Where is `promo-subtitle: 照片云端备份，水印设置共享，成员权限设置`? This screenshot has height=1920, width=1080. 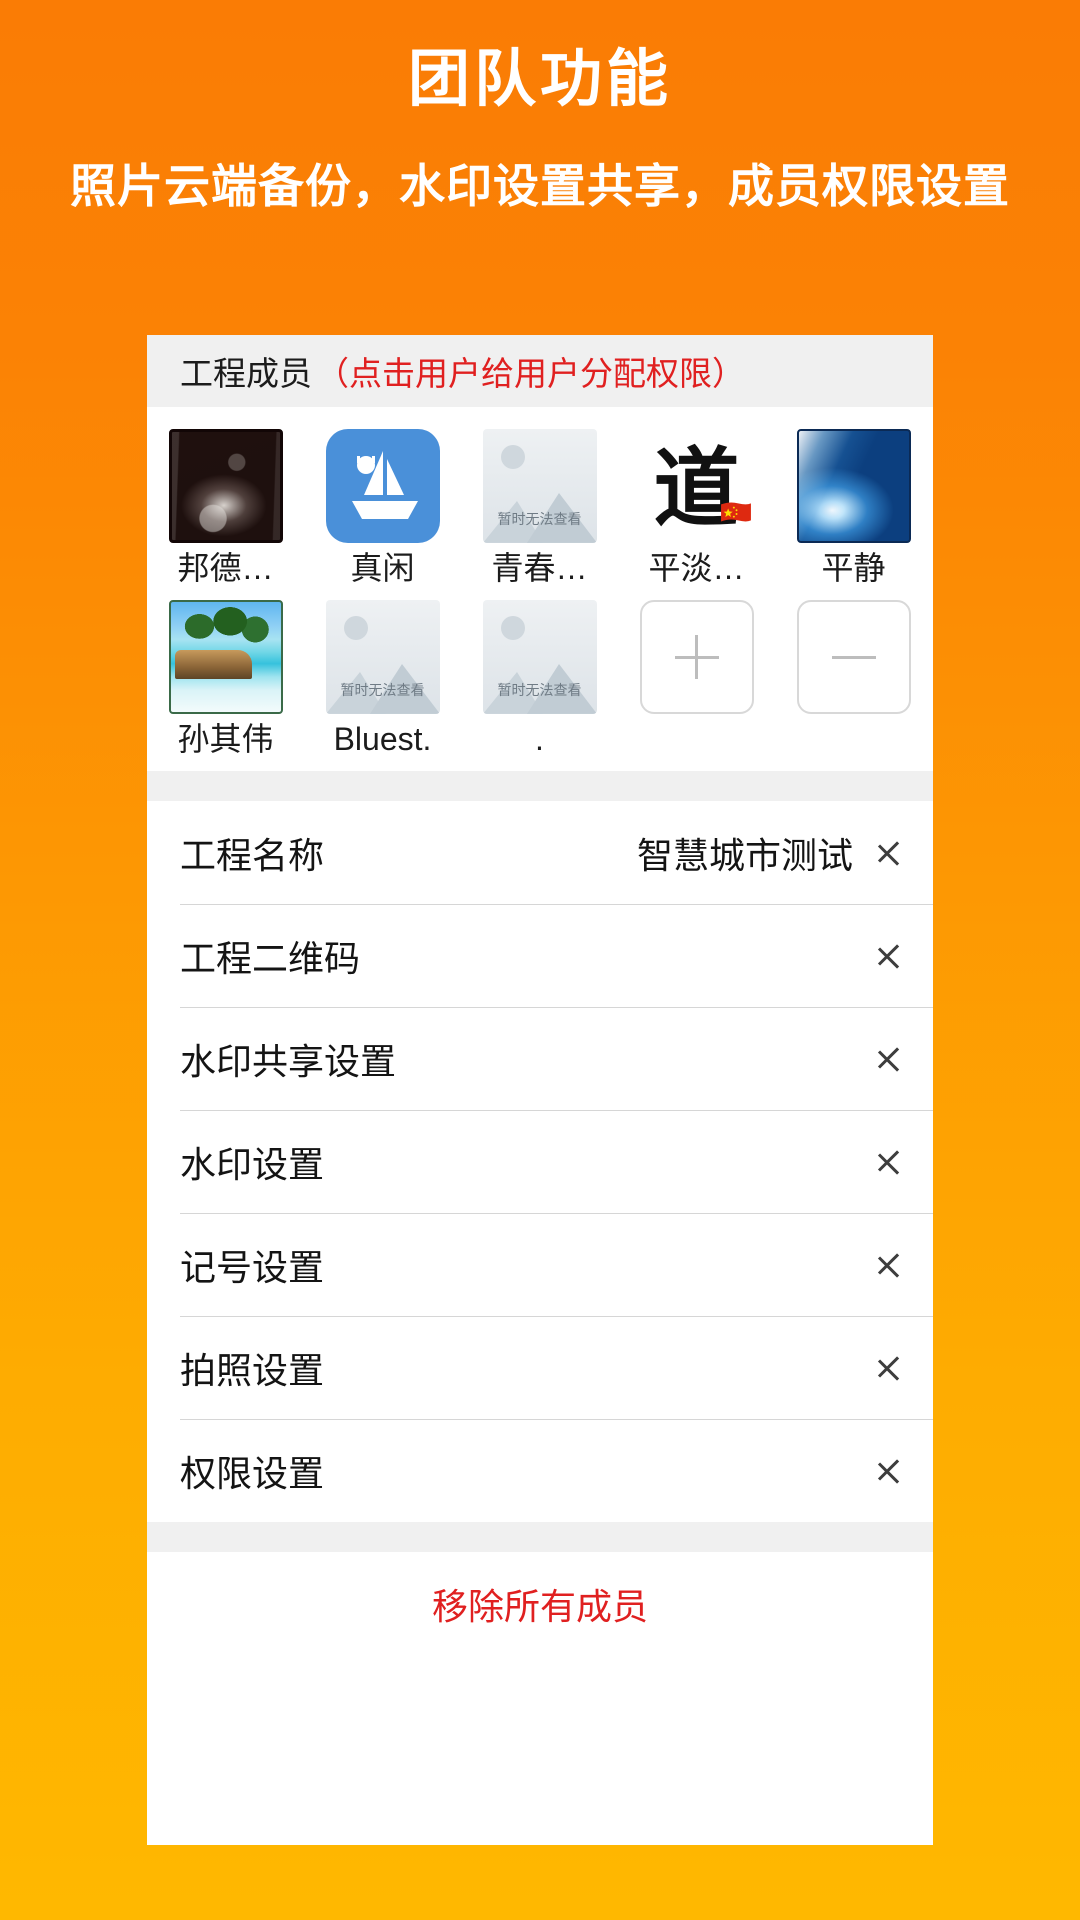 promo-subtitle: 照片云端备份，水印设置共享，成员权限设置 is located at coordinates (540, 186).